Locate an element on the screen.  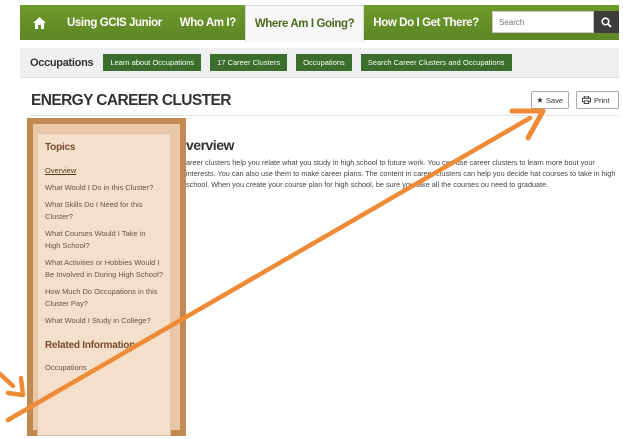
arrow-to-sidebar is located at coordinates (13, 384).